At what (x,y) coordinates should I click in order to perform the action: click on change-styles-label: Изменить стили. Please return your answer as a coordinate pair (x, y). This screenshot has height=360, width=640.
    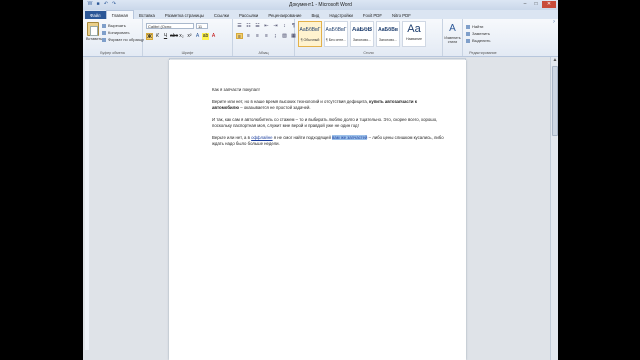
    Looking at the image, I should click on (452, 40).